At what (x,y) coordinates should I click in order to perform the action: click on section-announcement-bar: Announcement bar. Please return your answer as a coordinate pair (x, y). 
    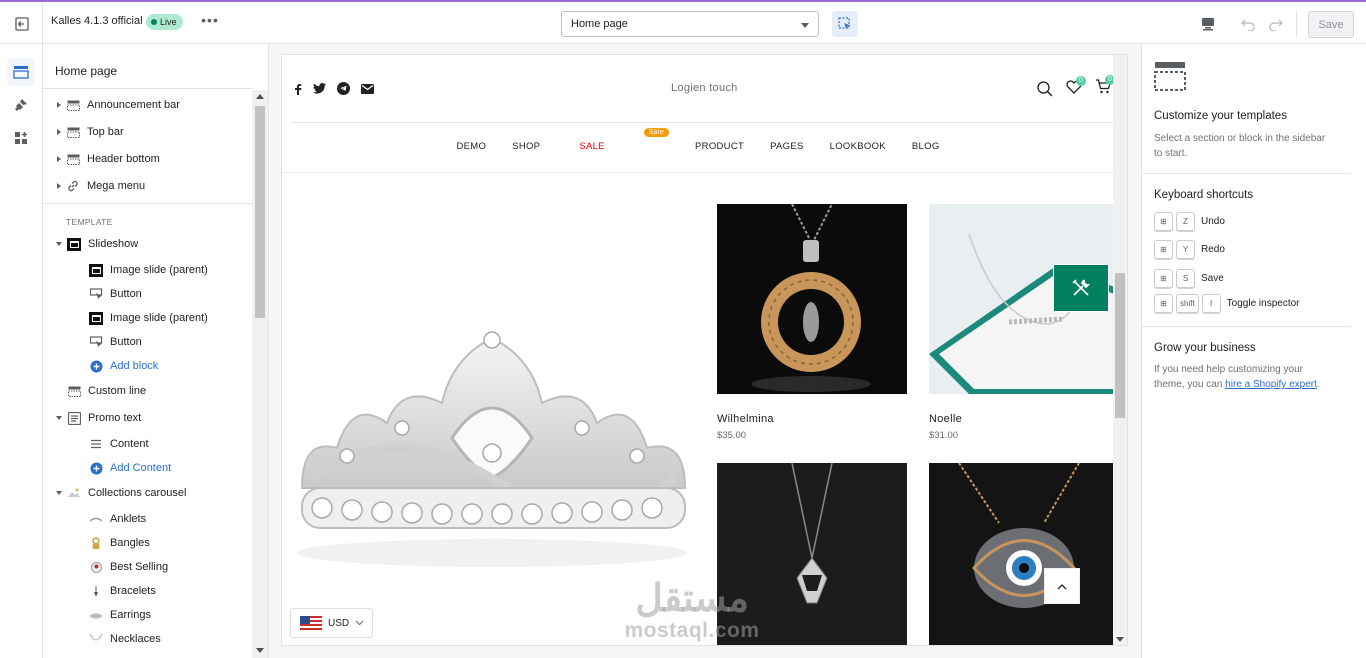
    Looking at the image, I should click on (148, 105).